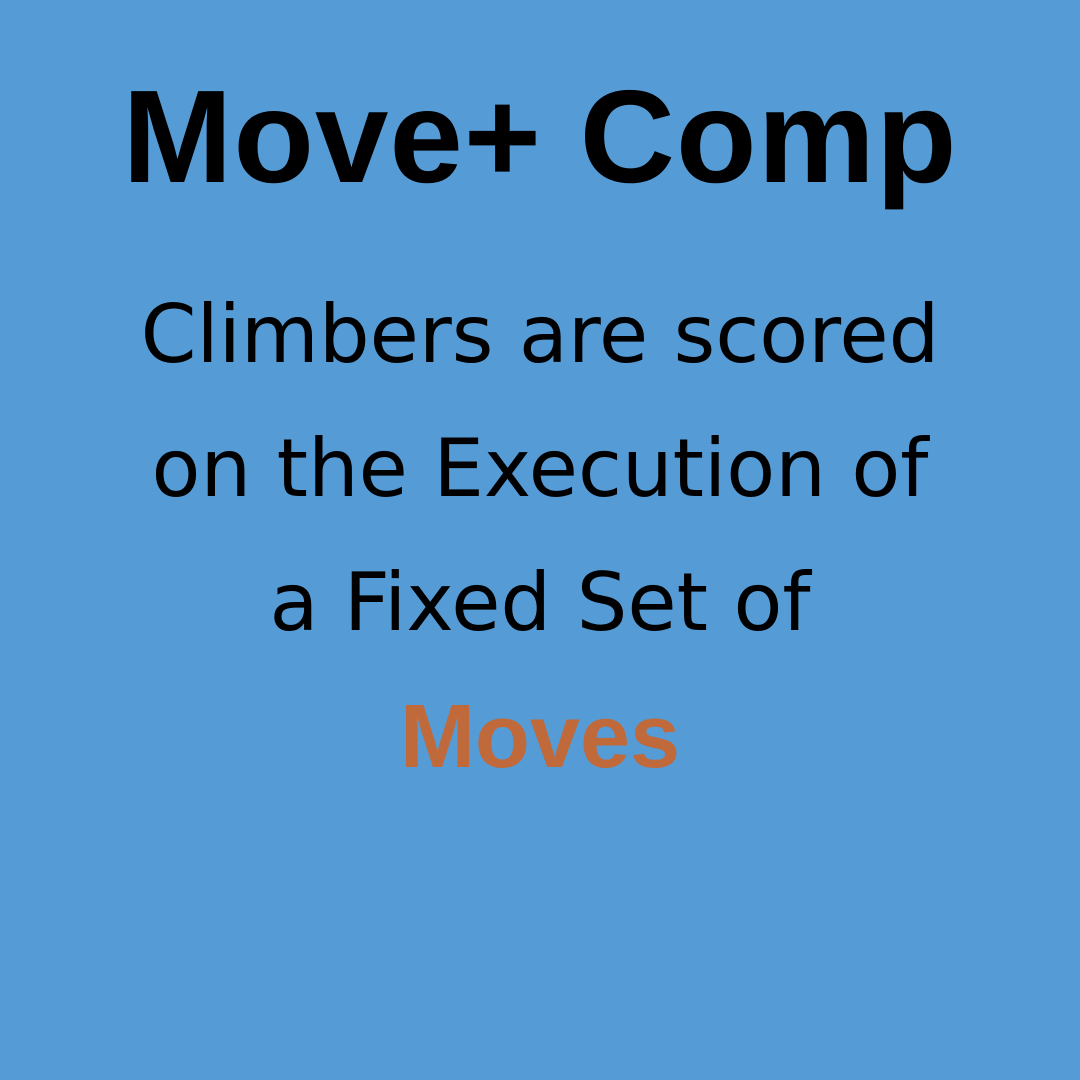  Describe the element at coordinates (540, 737) in the screenshot. I see `highlight-word: Moves` at that location.